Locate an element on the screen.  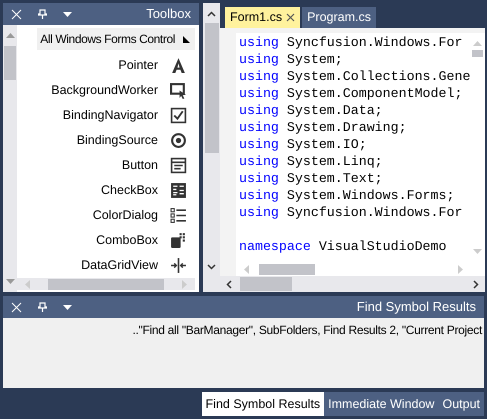
item-label: ColorDialog is located at coordinates (125, 215).